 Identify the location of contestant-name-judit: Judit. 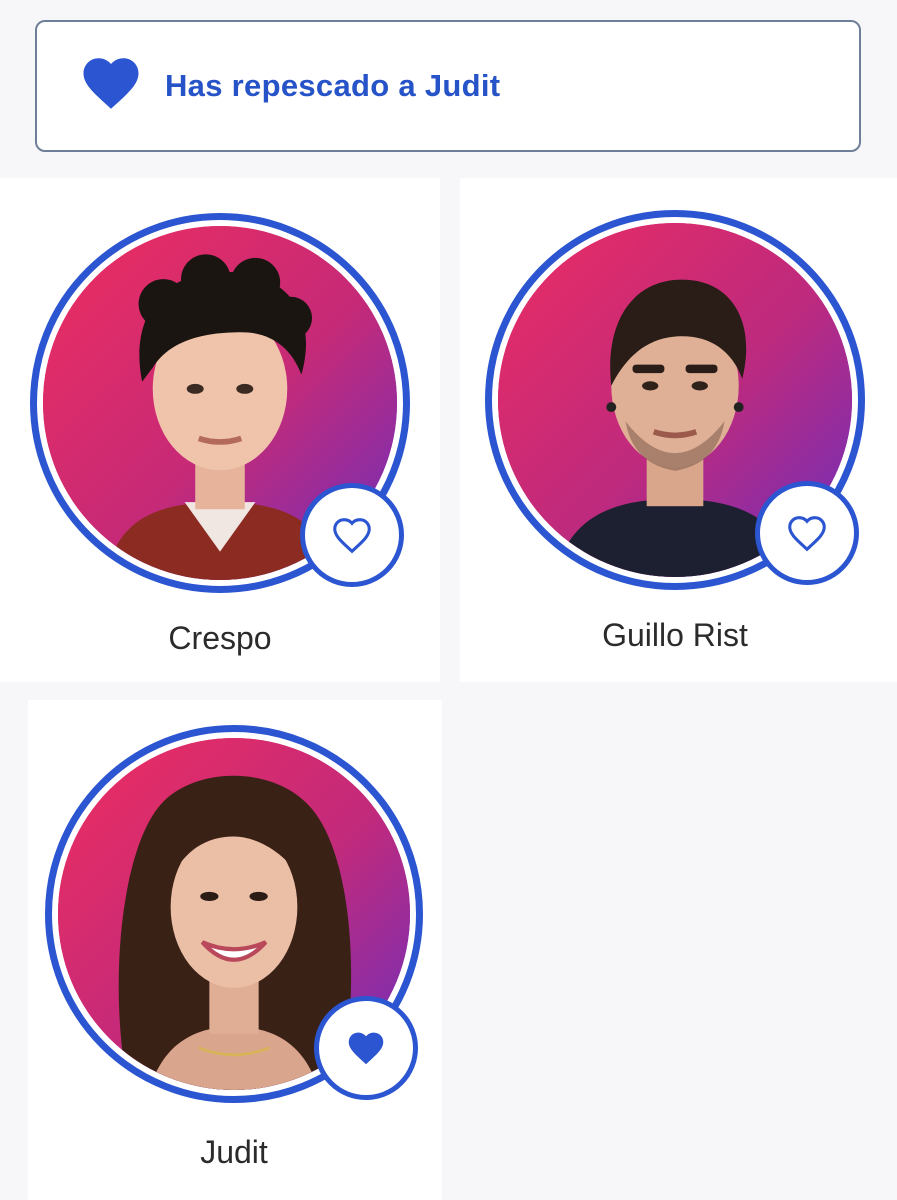
(234, 1152).